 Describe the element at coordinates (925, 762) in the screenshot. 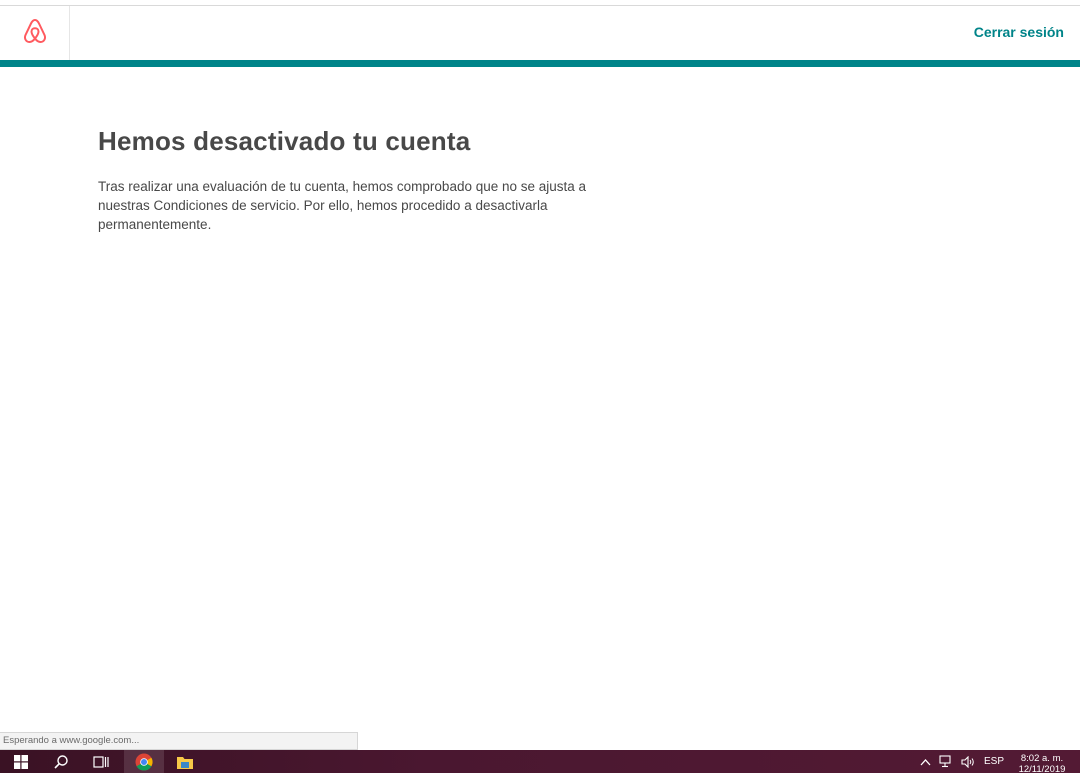

I see `chevron-up-icon` at that location.